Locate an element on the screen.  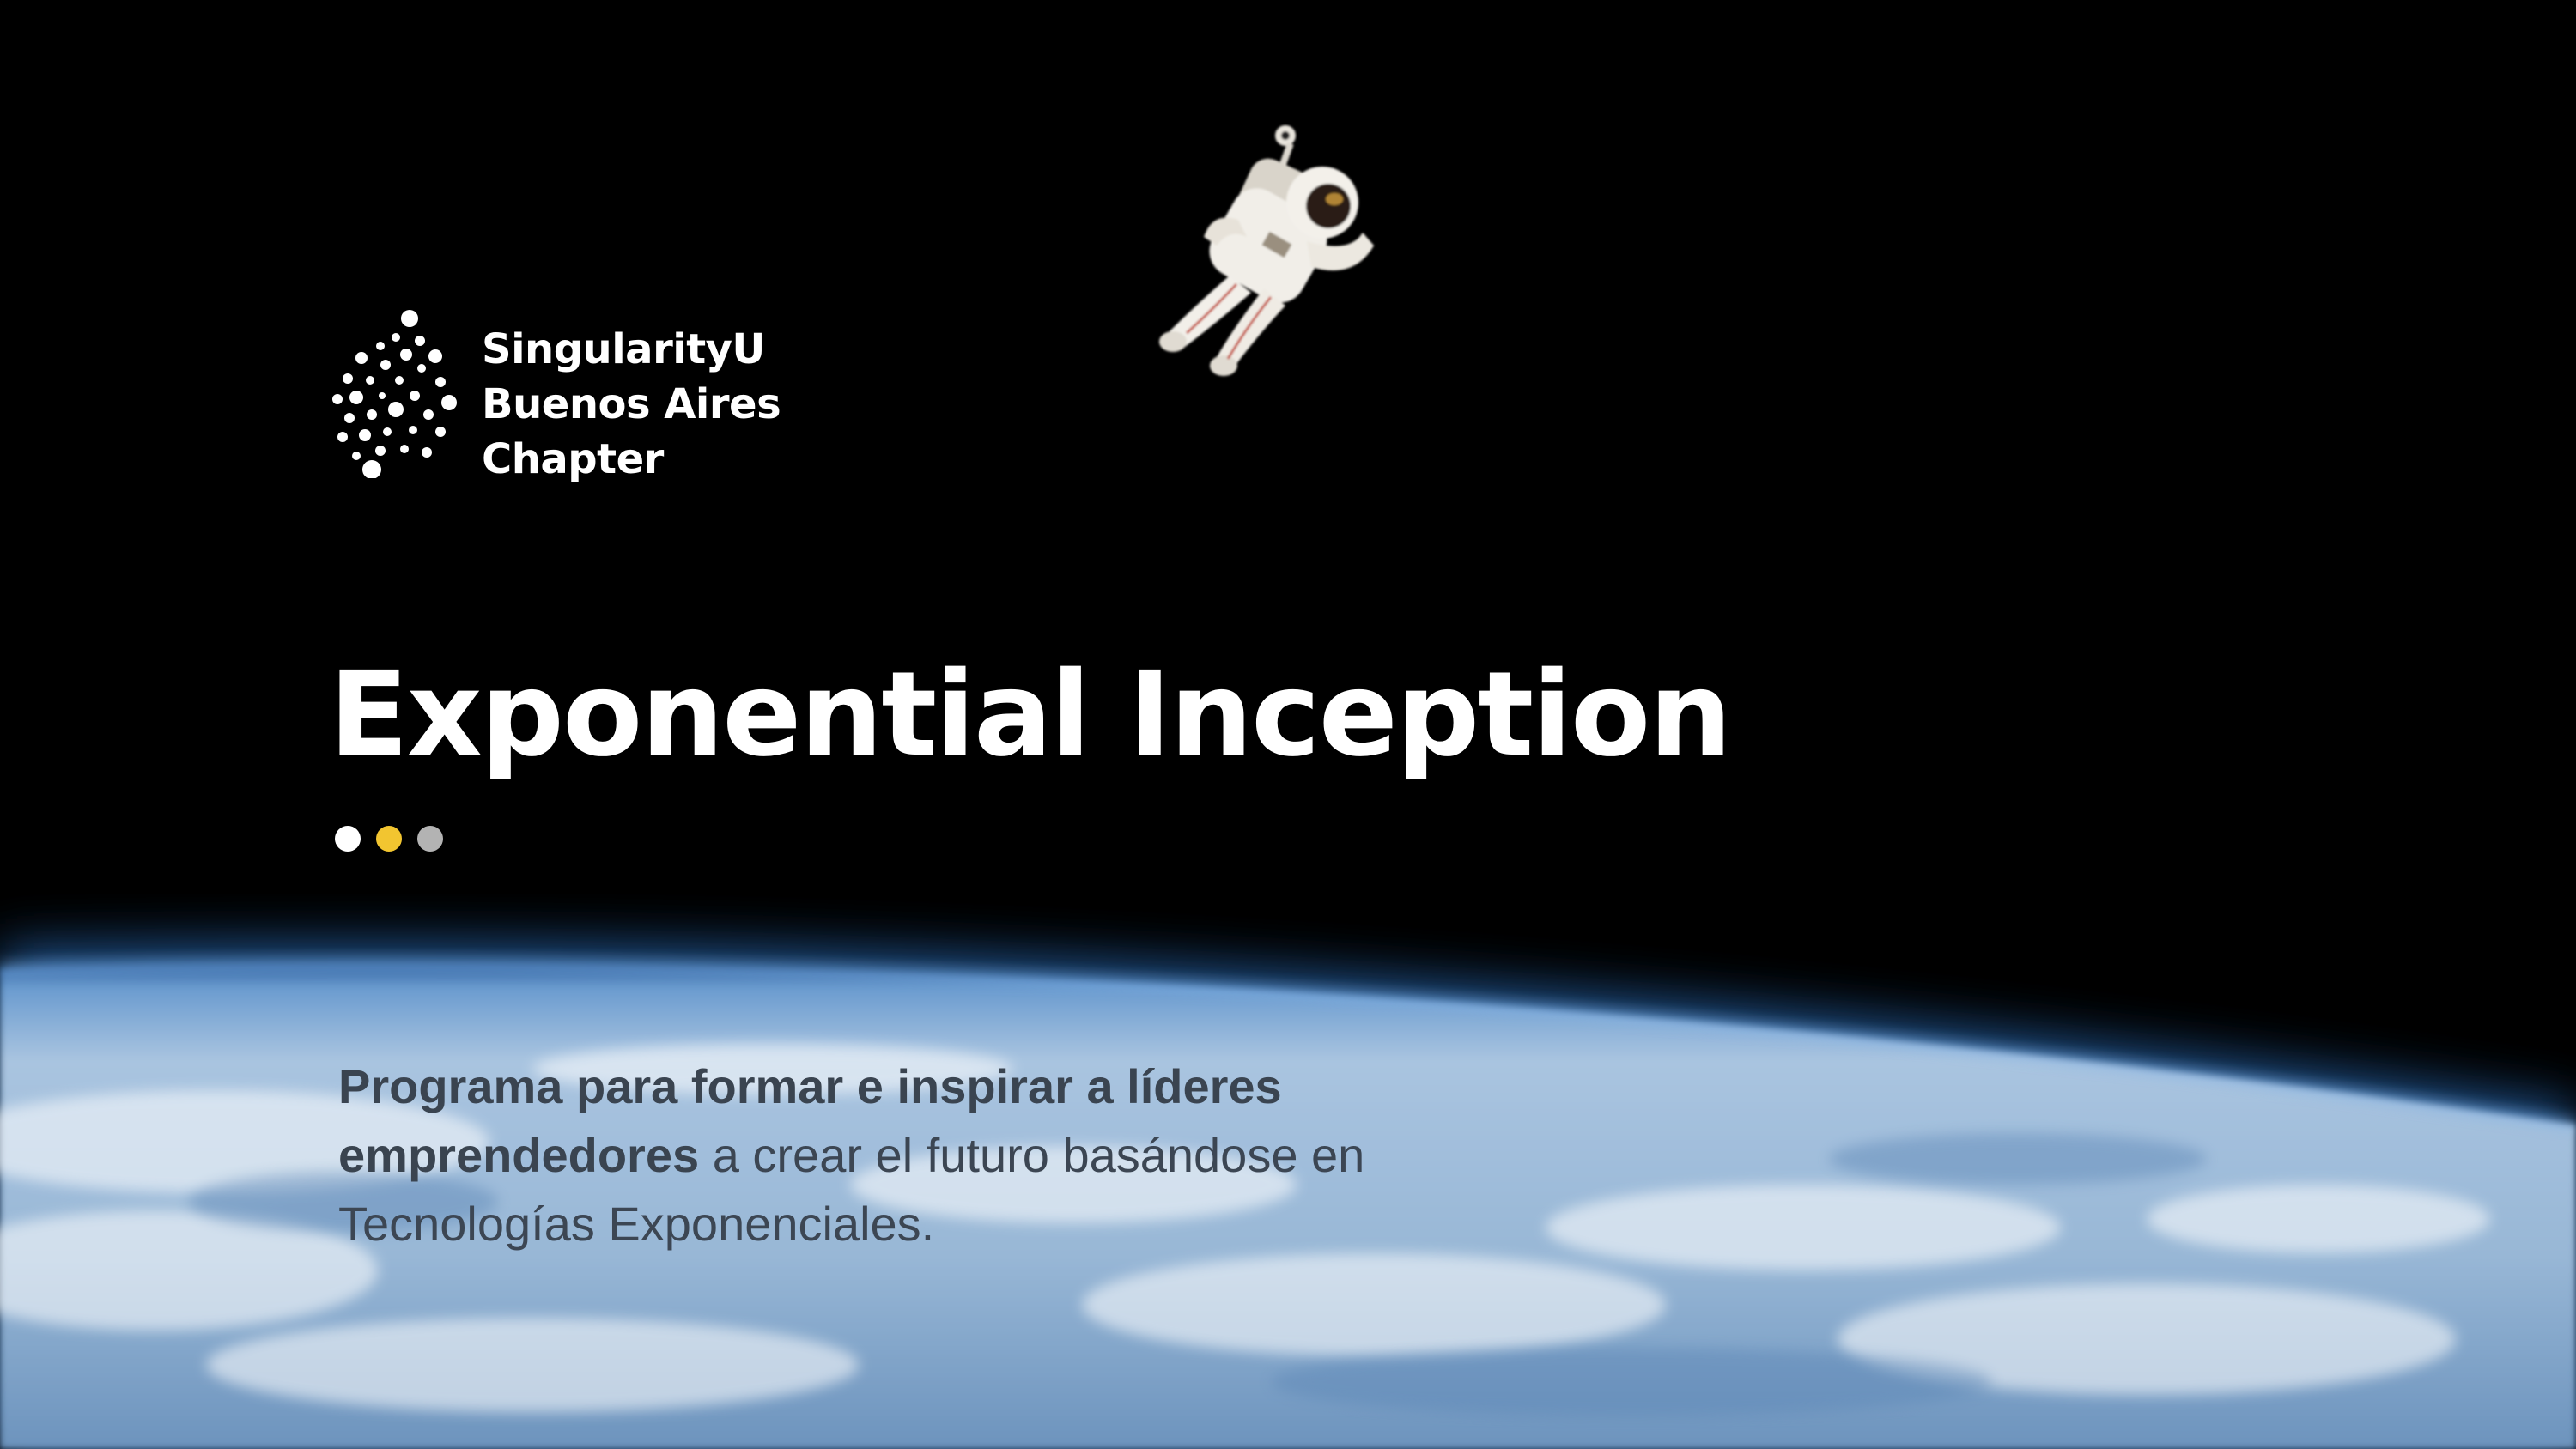
logo-line-2: Buenos Aires is located at coordinates (631, 404).